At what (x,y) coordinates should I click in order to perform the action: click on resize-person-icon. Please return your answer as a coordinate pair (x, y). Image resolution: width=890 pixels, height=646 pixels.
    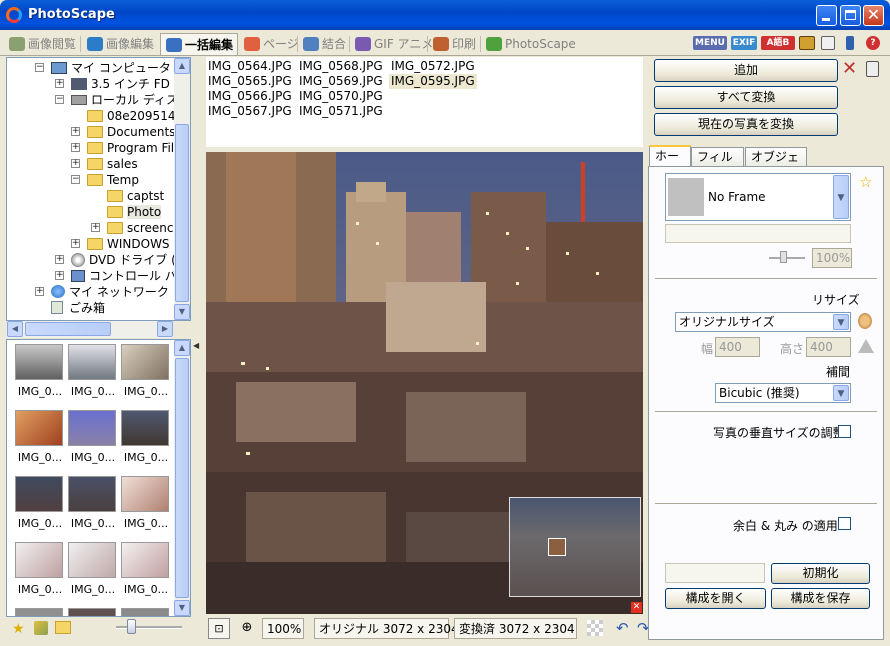
    Looking at the image, I should click on (865, 321).